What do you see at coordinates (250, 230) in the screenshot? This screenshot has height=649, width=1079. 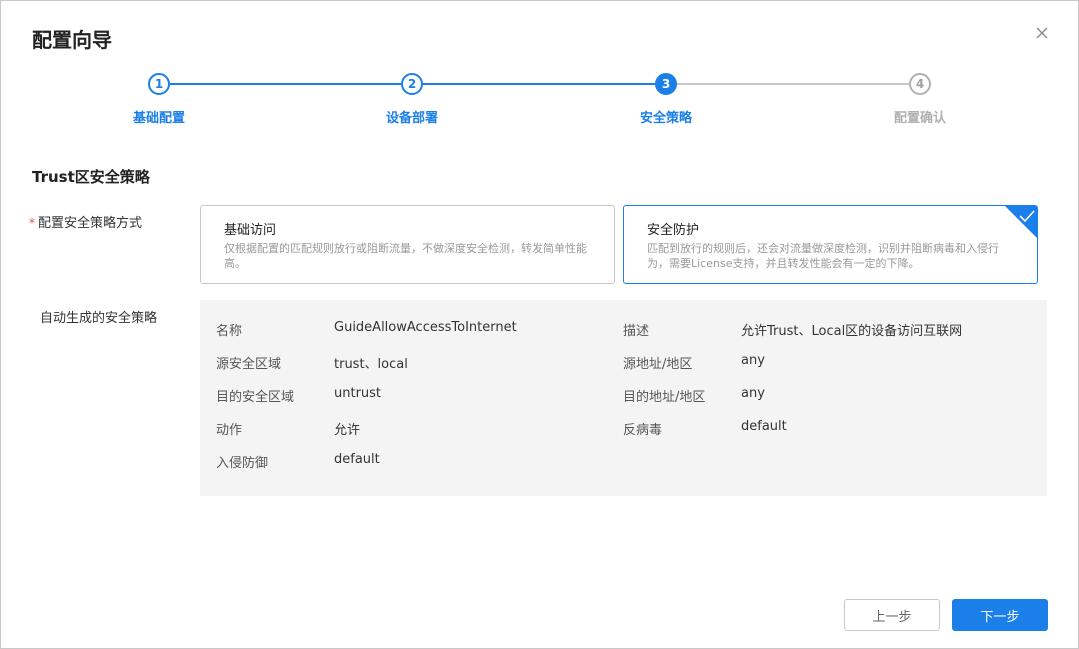 I see `option-basic-title: 基础访问` at bounding box center [250, 230].